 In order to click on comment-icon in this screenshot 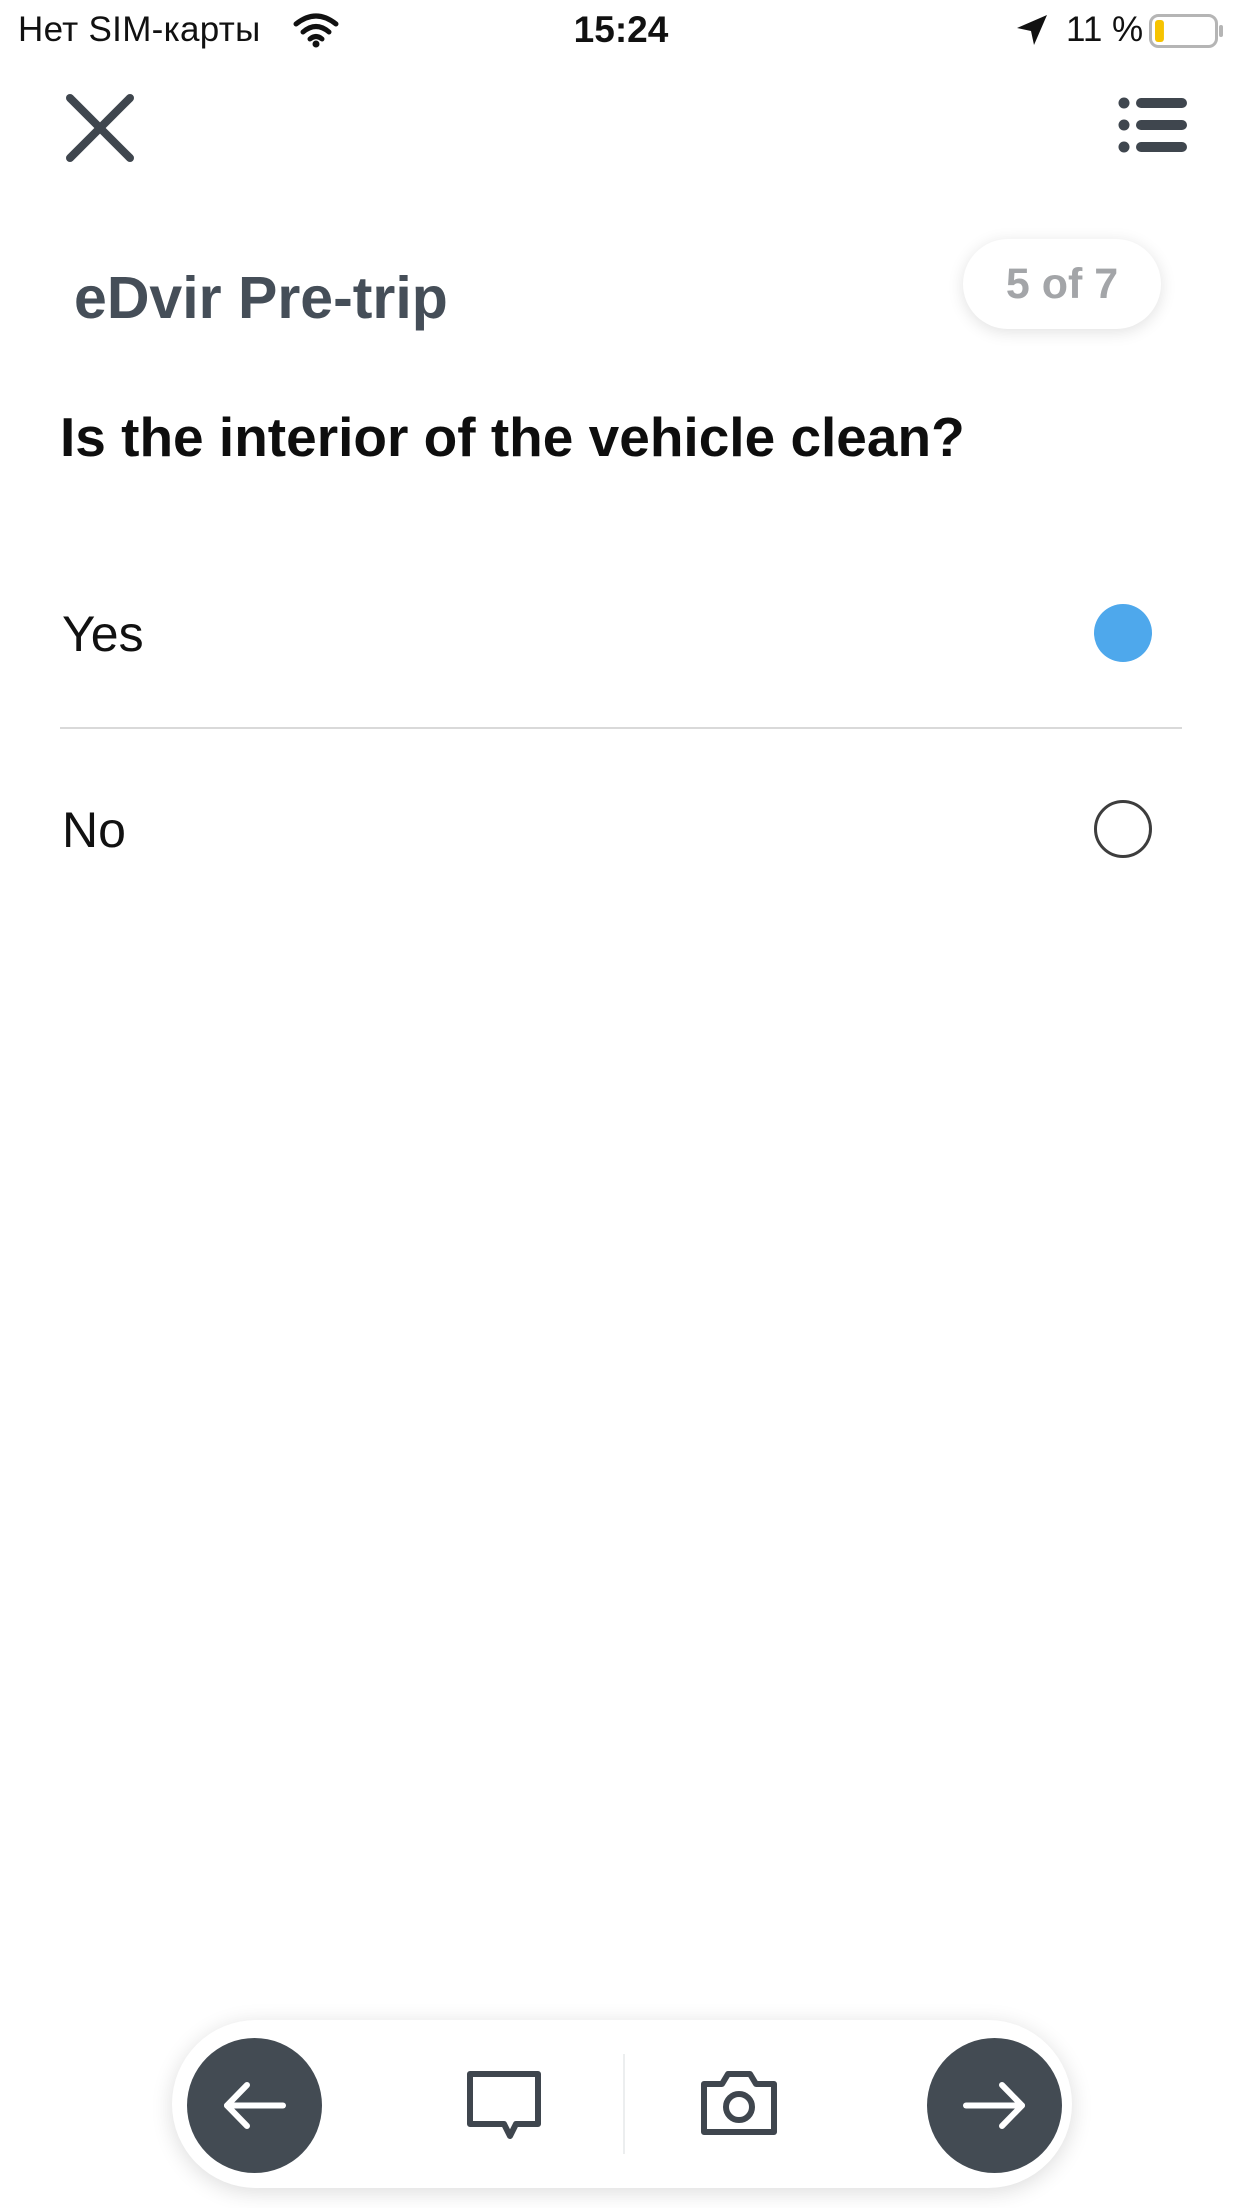, I will do `click(504, 2106)`.